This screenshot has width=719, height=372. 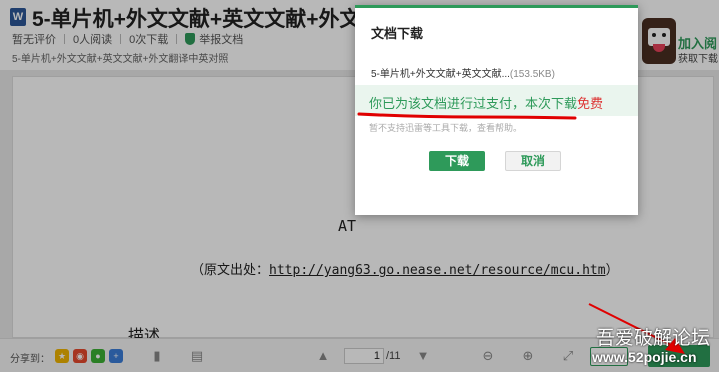 I want to click on paid-message: 你已为该文档进行过支付，本次下载, so click(x=473, y=103).